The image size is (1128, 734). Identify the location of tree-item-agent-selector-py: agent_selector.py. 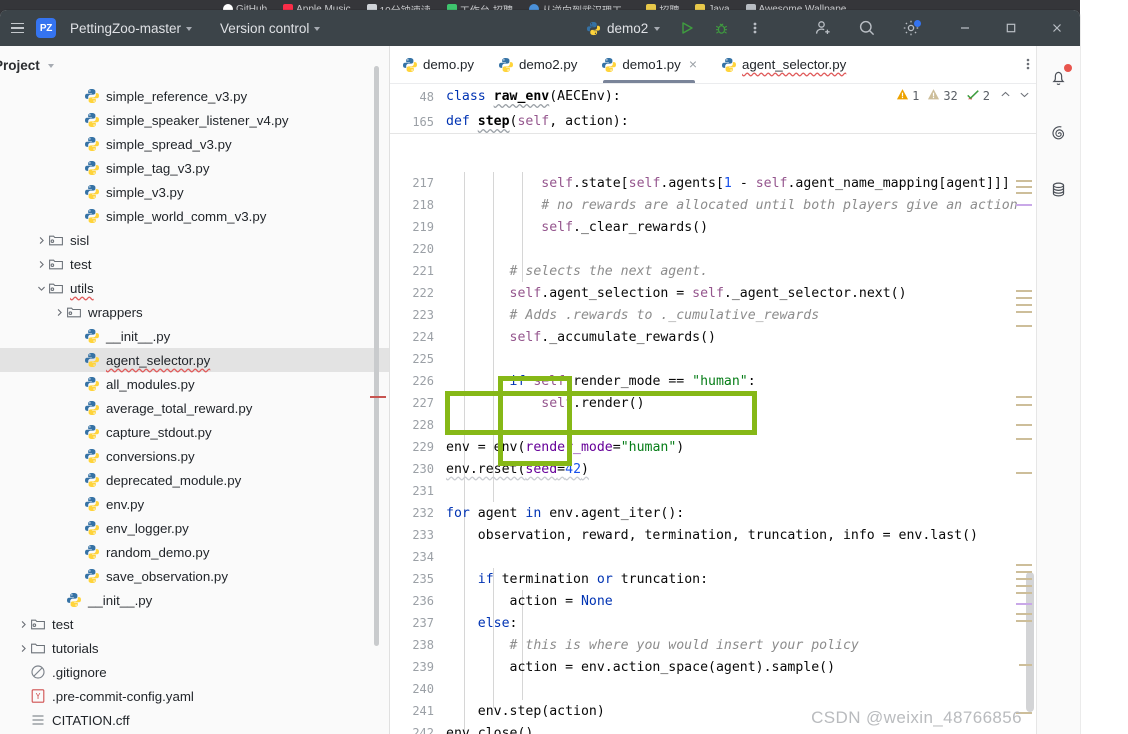
(194, 360).